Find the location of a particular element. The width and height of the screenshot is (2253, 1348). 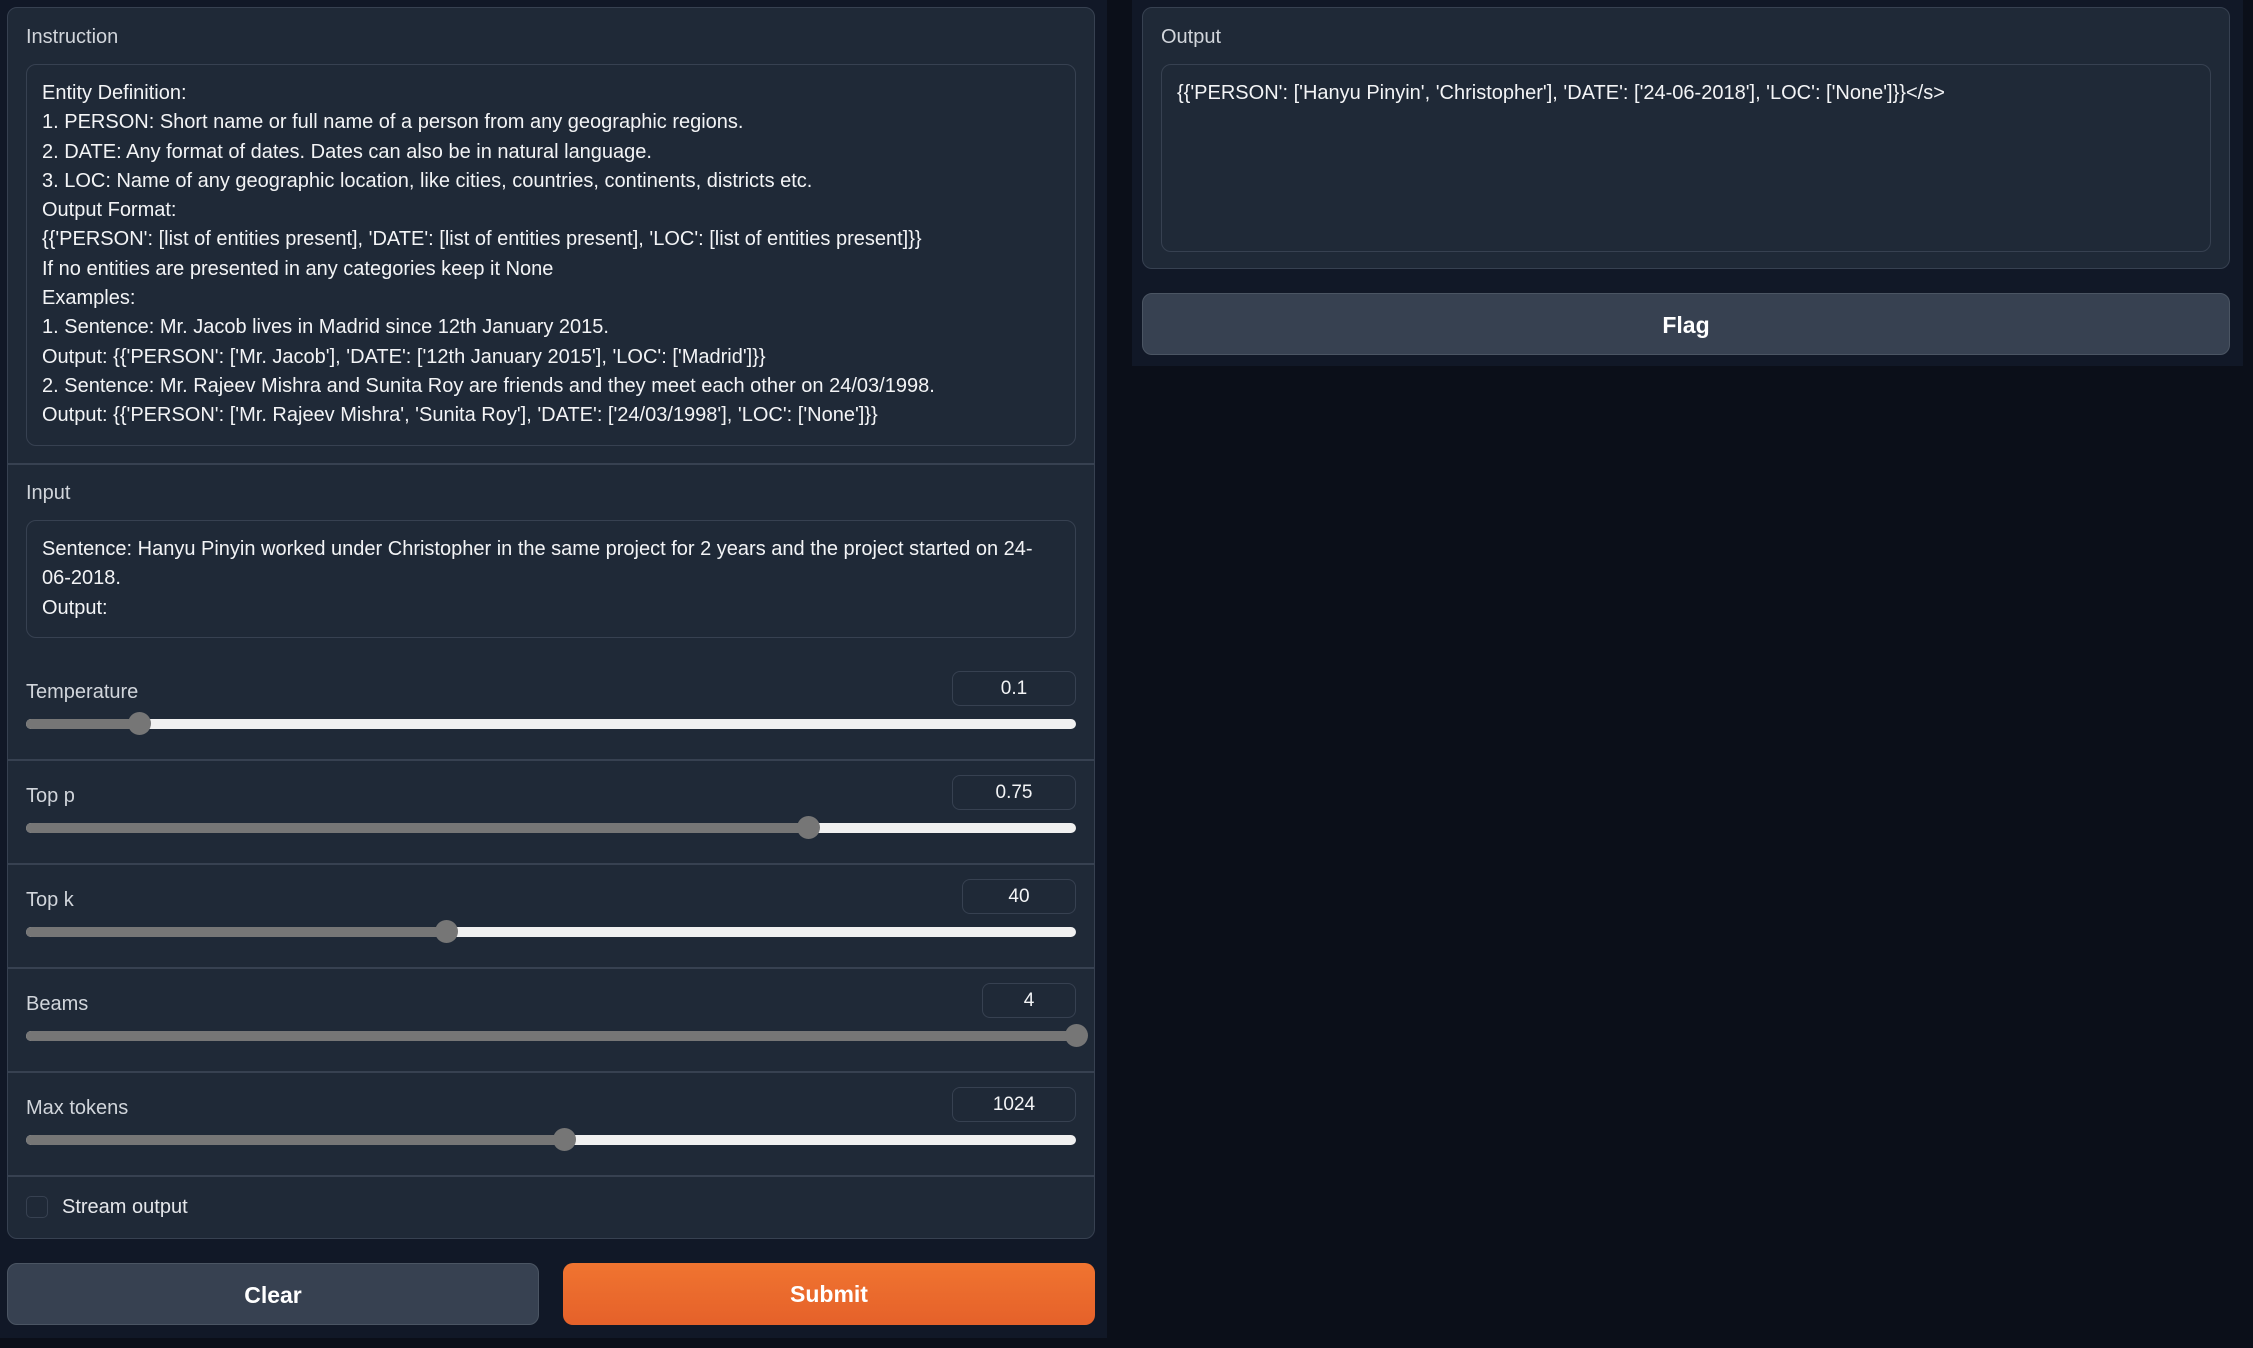

top-k-number-input: 40 is located at coordinates (1019, 896).